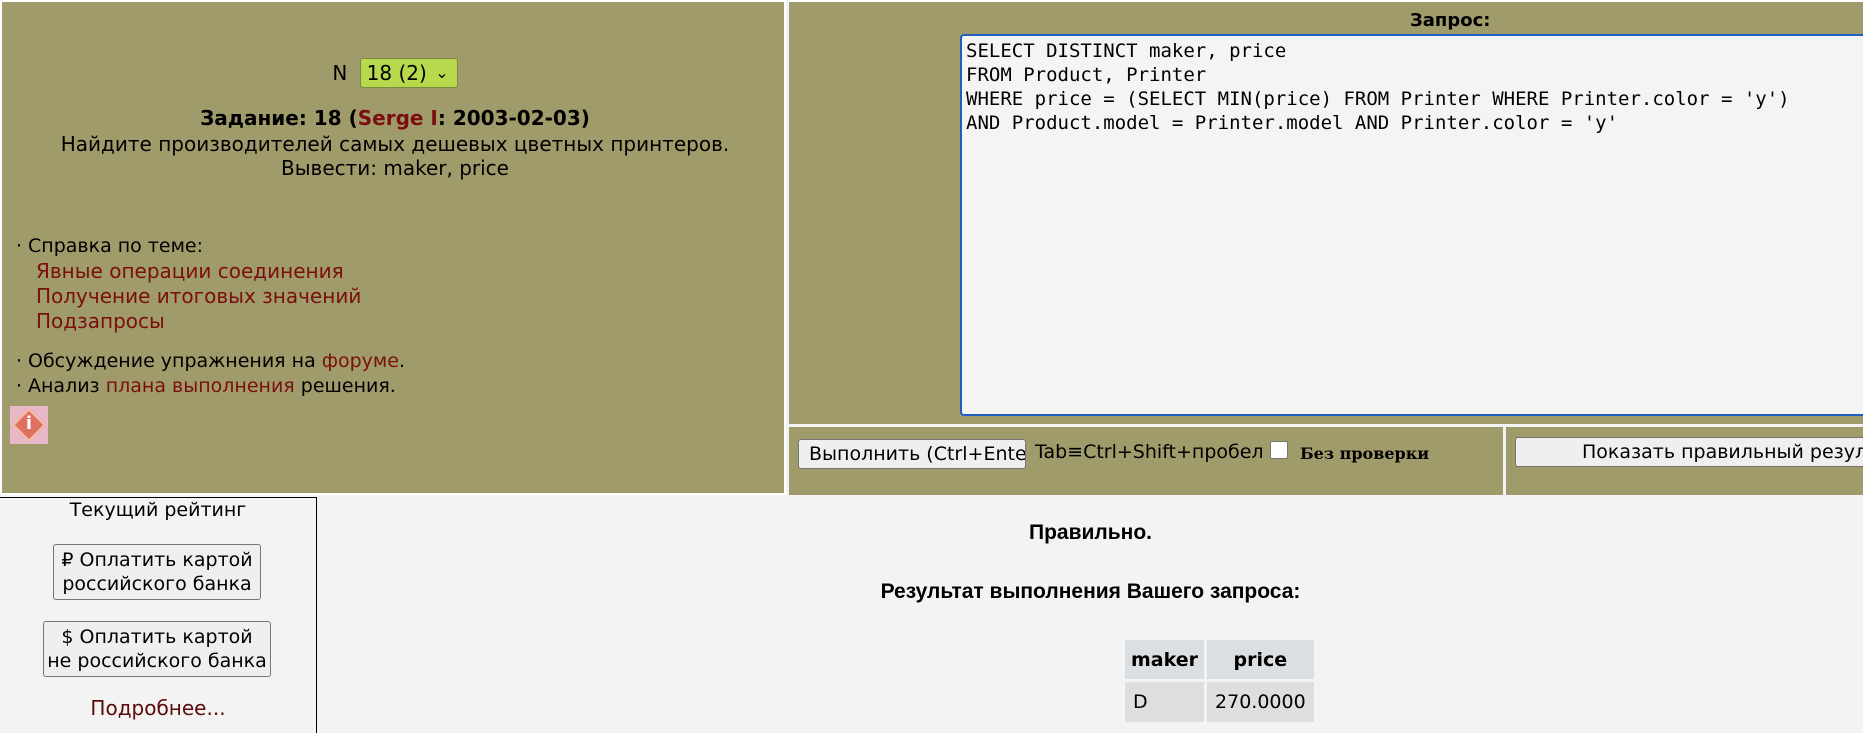 The image size is (1863, 733). Describe the element at coordinates (398, 118) in the screenshot. I see `task-author-link: Serge I` at that location.